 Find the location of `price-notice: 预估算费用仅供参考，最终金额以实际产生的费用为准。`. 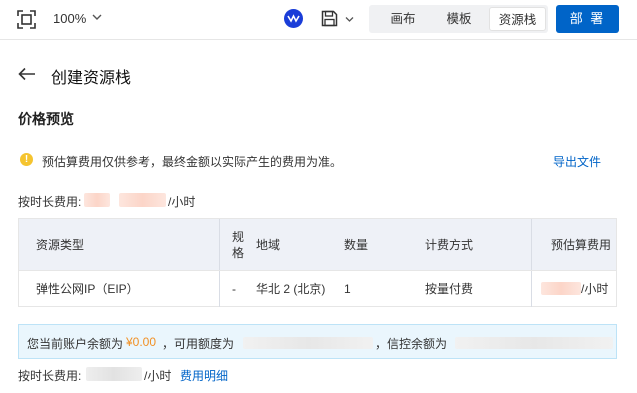

price-notice: 预估算费用仅供参考，最终金额以实际产生的费用为准。 is located at coordinates (192, 162).